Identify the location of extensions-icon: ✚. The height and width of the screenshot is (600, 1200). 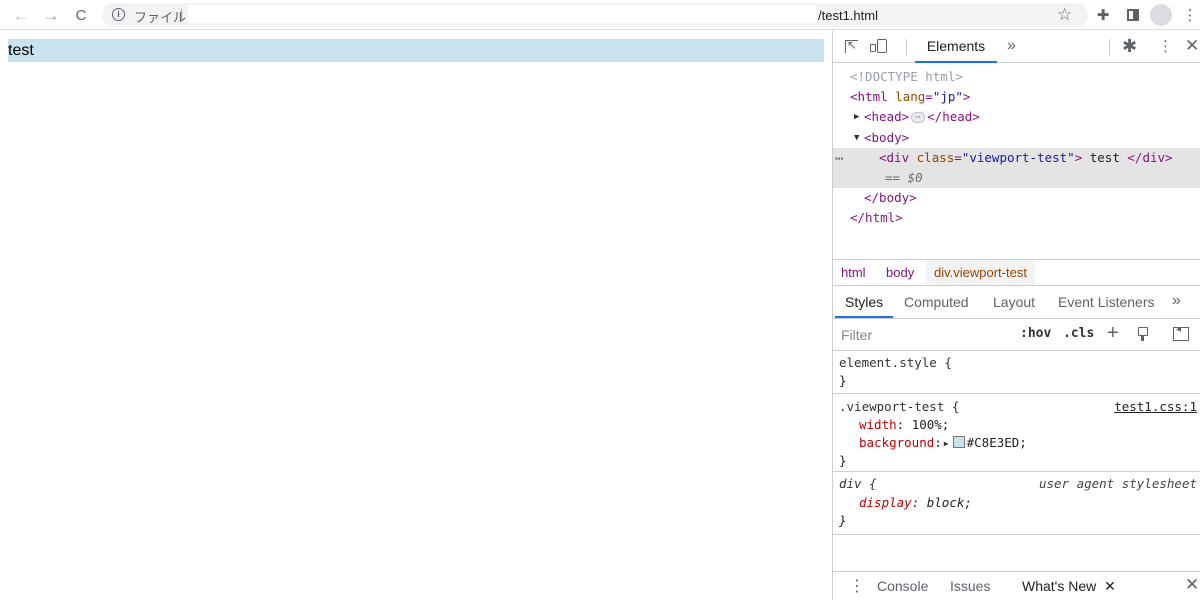
(1103, 15).